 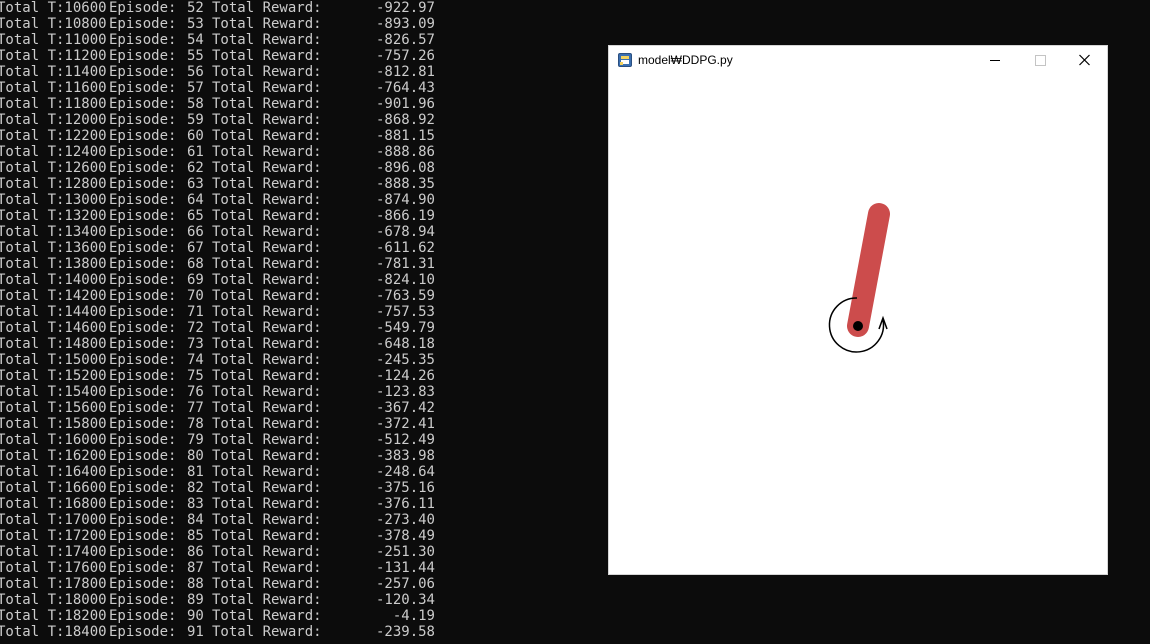 I want to click on episode-number: 65, so click(x=195, y=216).